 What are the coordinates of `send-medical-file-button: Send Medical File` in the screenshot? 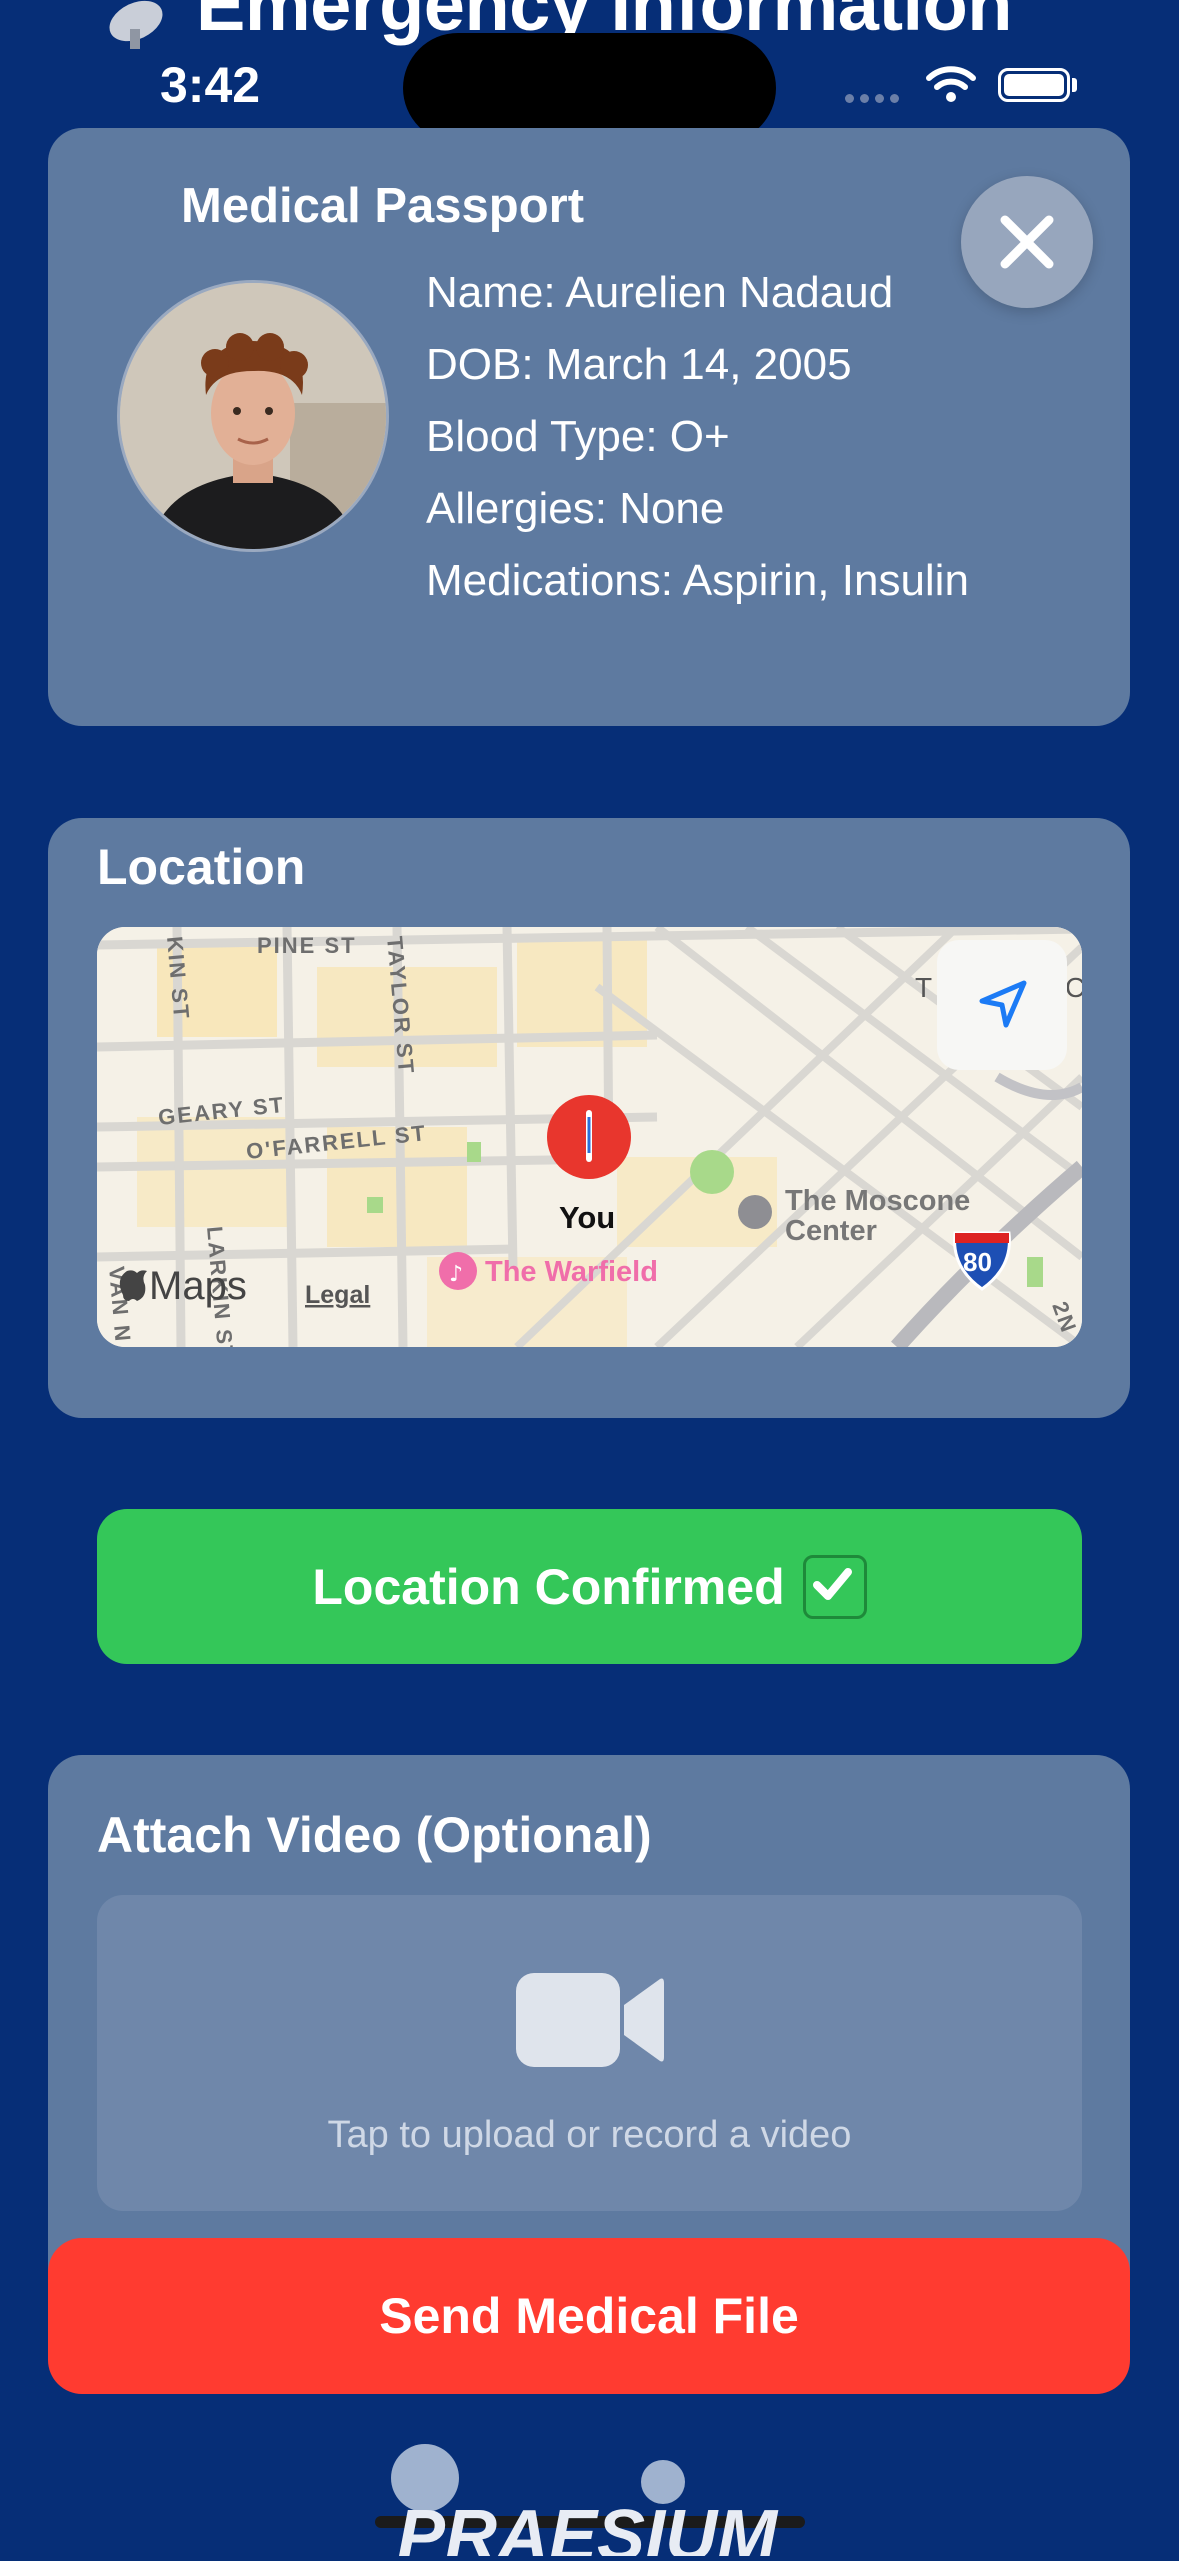 It's located at (589, 2316).